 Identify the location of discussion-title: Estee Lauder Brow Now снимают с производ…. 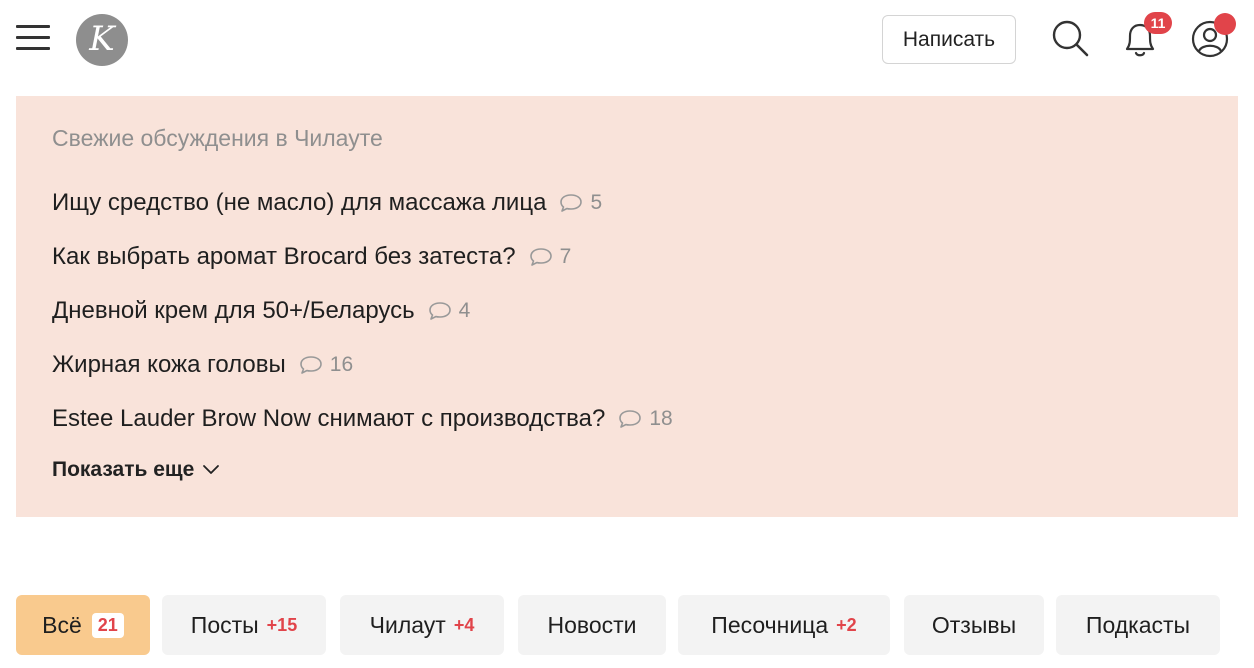
(329, 418).